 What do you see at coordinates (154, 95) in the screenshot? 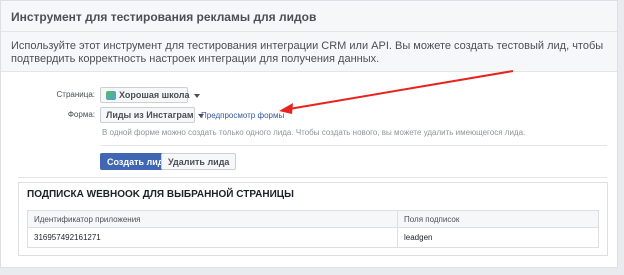
I see `page-select-value: Хорошая школа` at bounding box center [154, 95].